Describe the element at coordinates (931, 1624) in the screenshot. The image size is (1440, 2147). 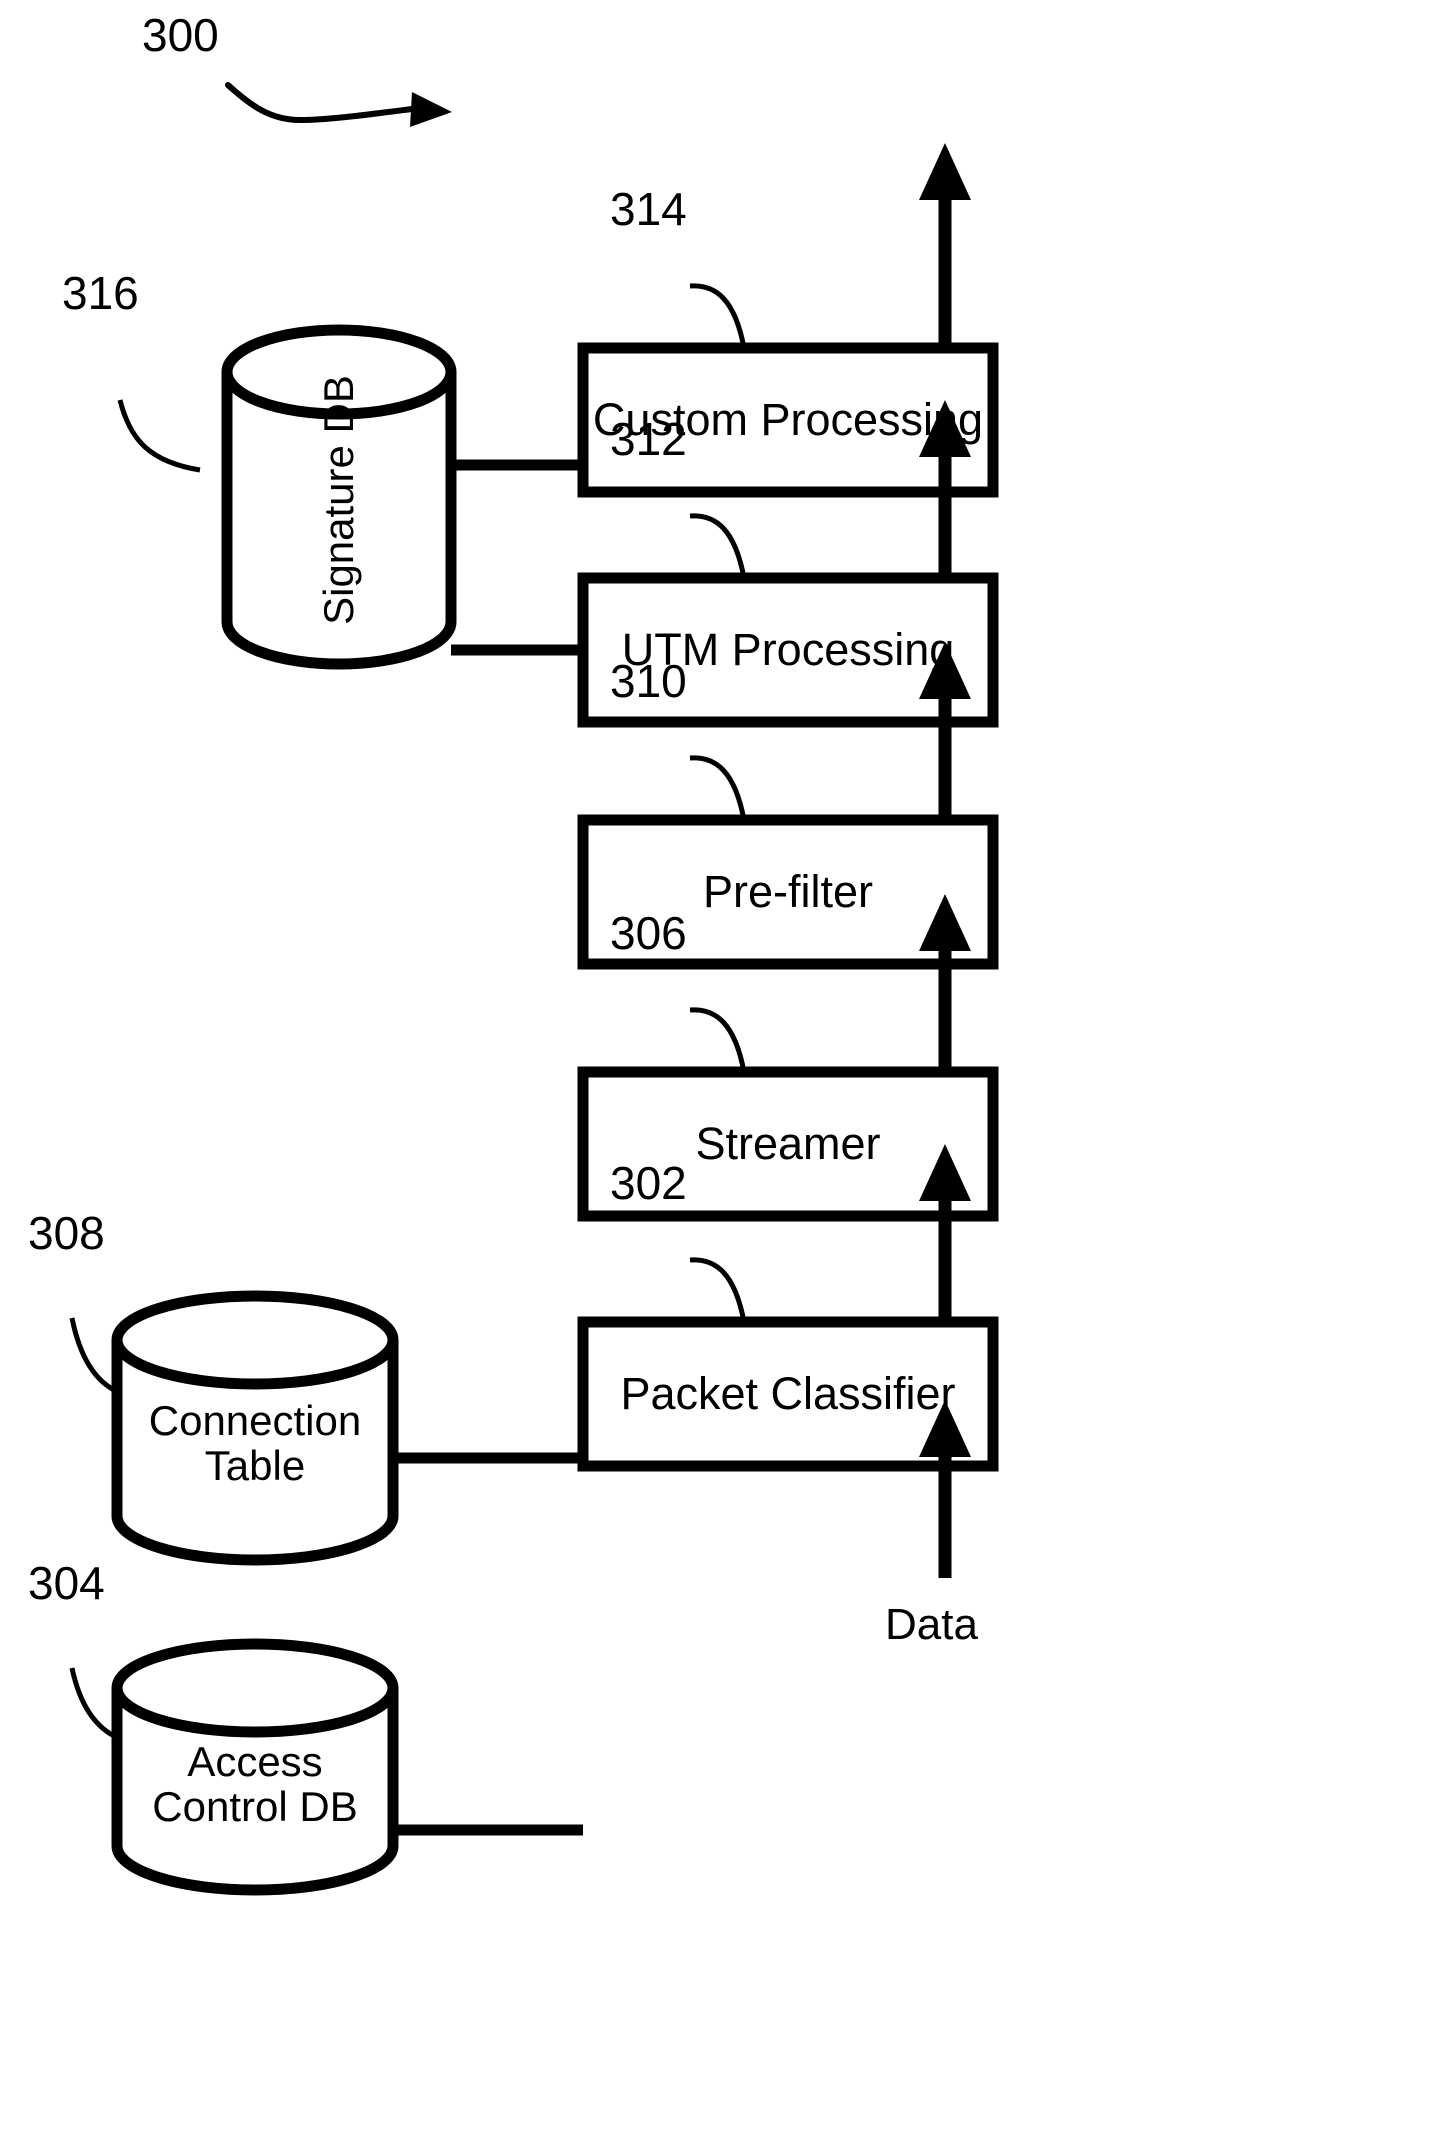
I see `label-data-input: Data` at that location.